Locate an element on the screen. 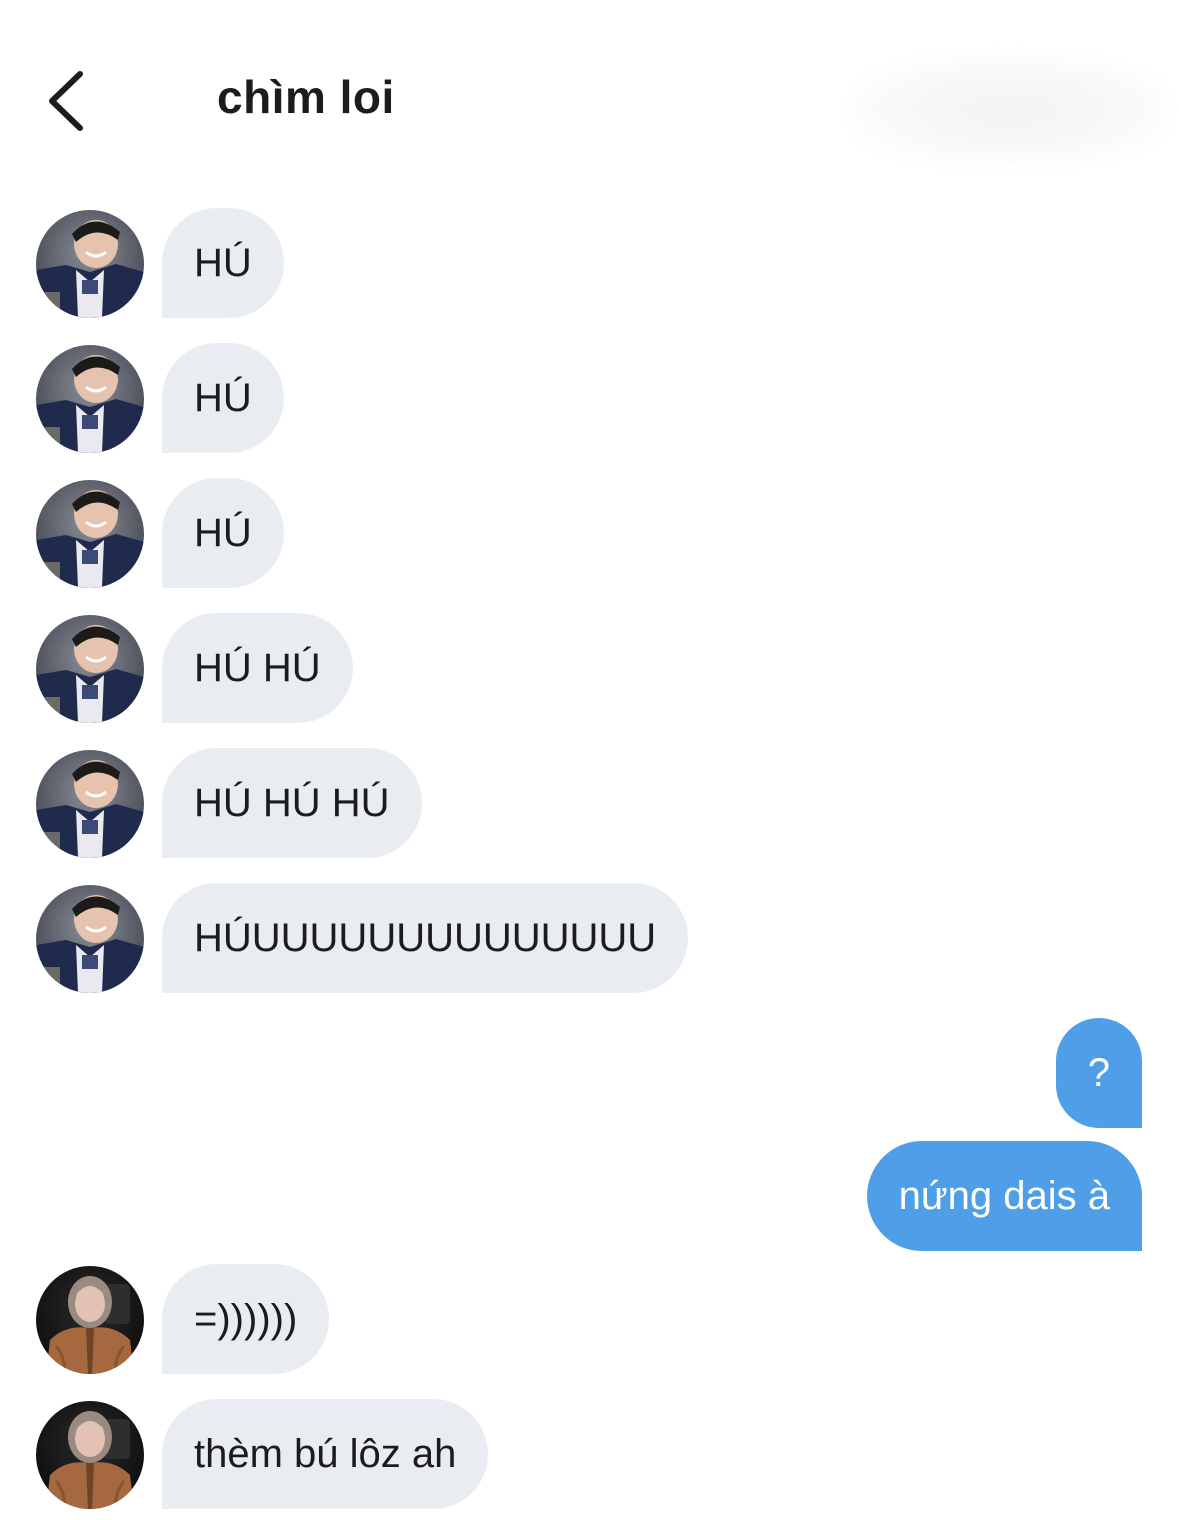 The image size is (1179, 1520). message-row-incoming: HÚ HÚ HÚ is located at coordinates (589, 803).